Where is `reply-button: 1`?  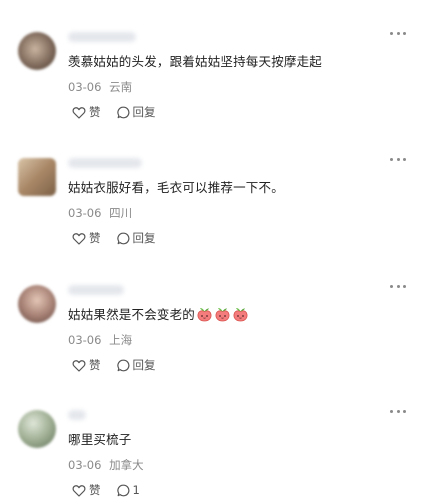
reply-button: 1 is located at coordinates (128, 490).